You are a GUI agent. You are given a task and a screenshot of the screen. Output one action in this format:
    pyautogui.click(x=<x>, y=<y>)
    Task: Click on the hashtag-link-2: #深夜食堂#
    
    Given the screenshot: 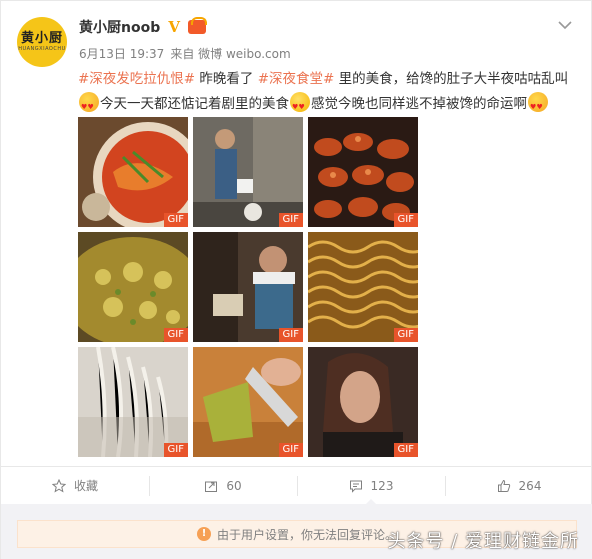 What is the action you would take?
    pyautogui.click(x=296, y=79)
    